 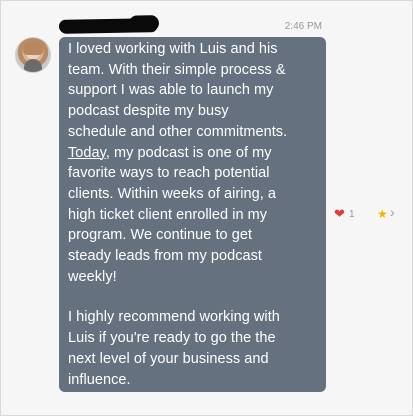 I want to click on chevron-right-icon: ›, so click(x=392, y=212).